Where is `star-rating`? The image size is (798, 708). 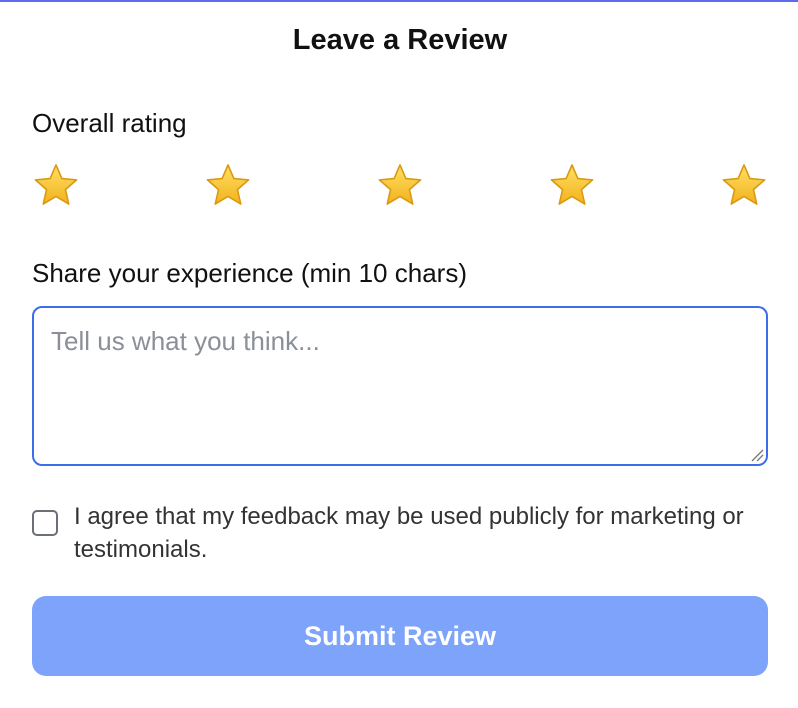 star-rating is located at coordinates (400, 186).